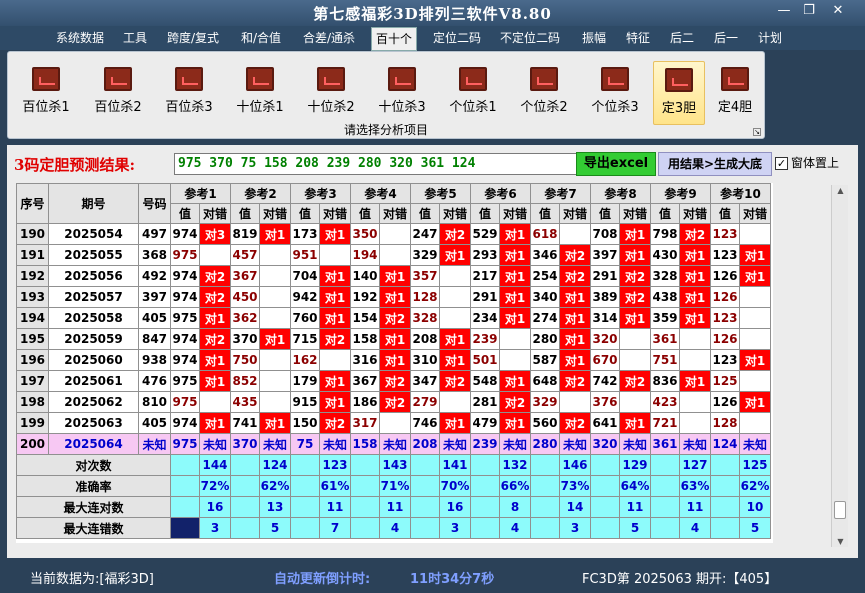 The height and width of the screenshot is (593, 865). I want to click on kill-hundred-1-button: 百位杀1, so click(46, 93).